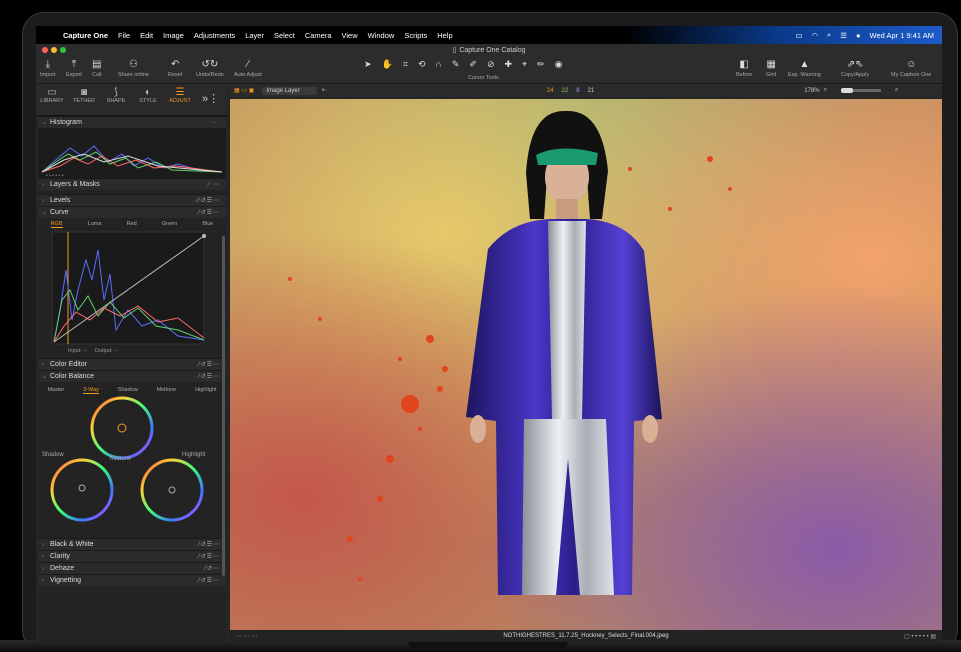 The image size is (961, 652). Describe the element at coordinates (63, 50) in the screenshot. I see `zoom-window-button` at that location.